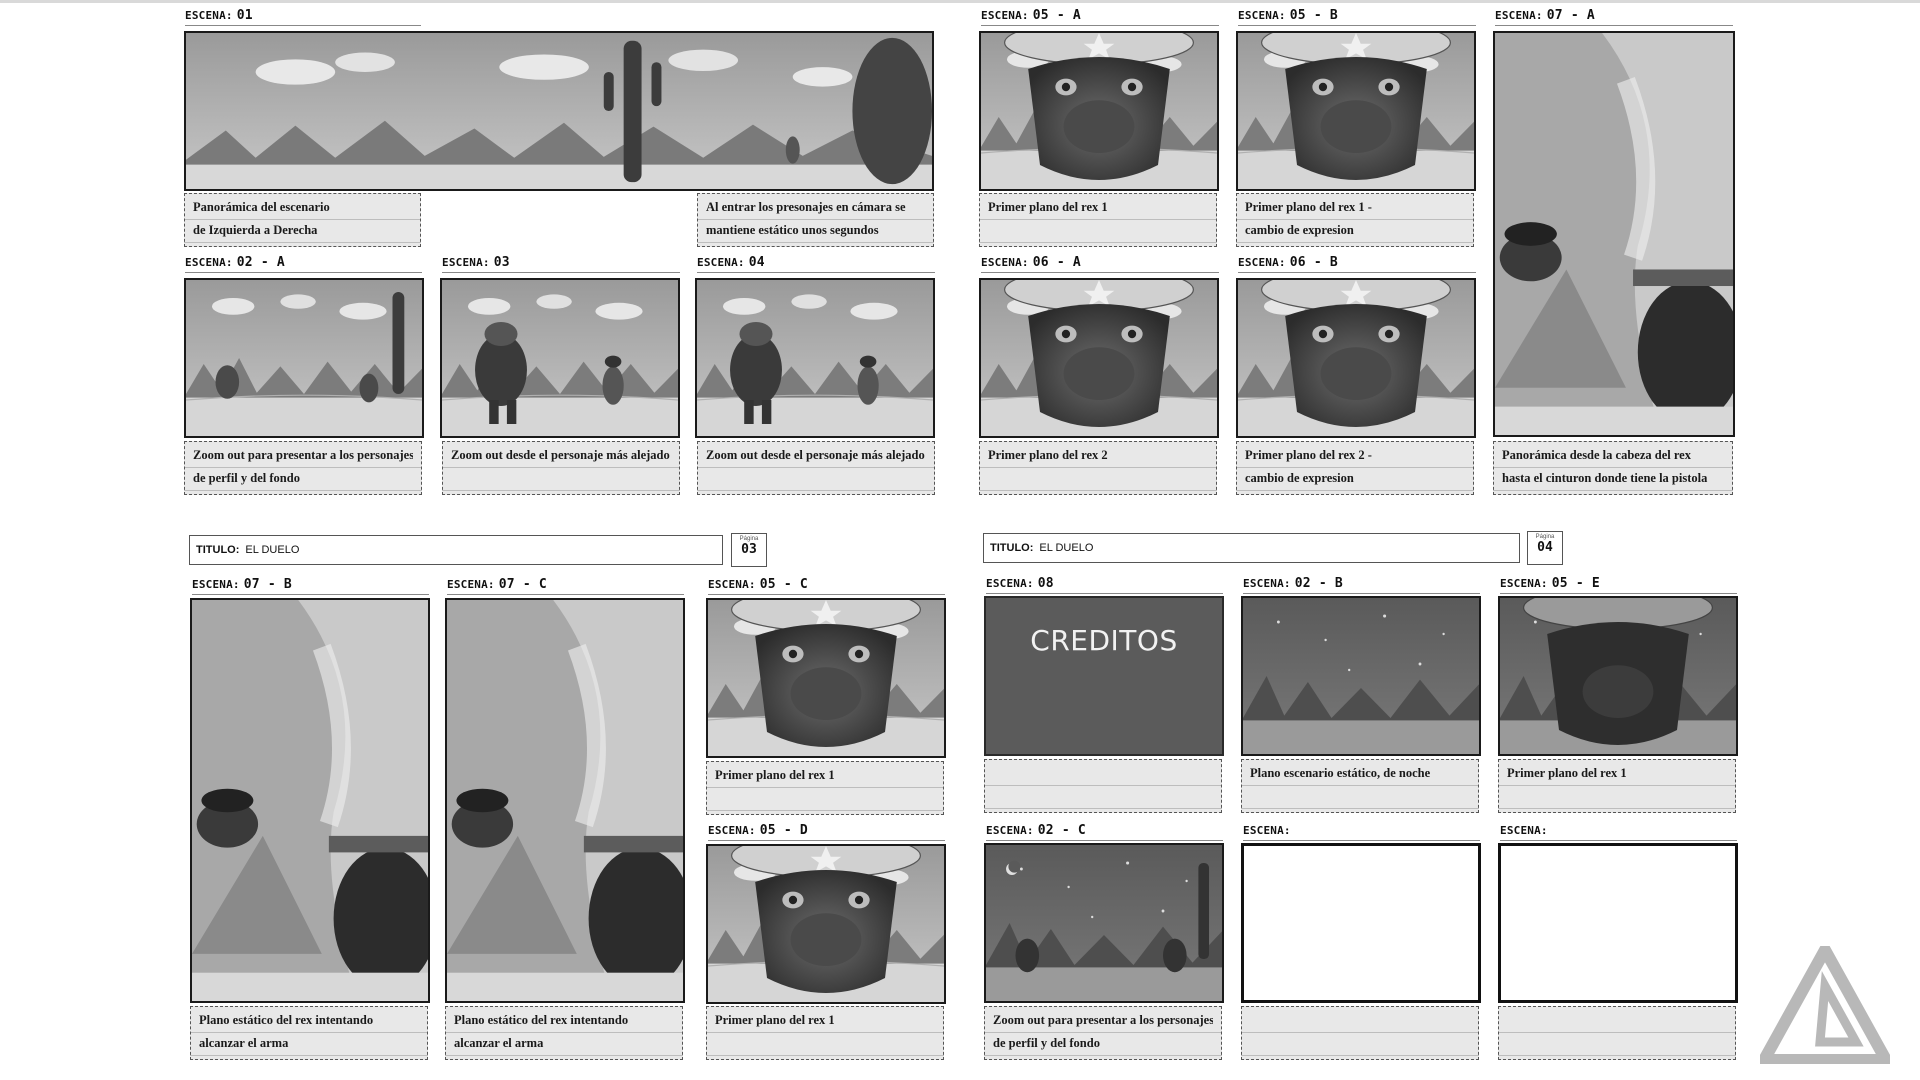 The height and width of the screenshot is (1080, 1920). I want to click on frame-scene-06a, so click(1099, 358).